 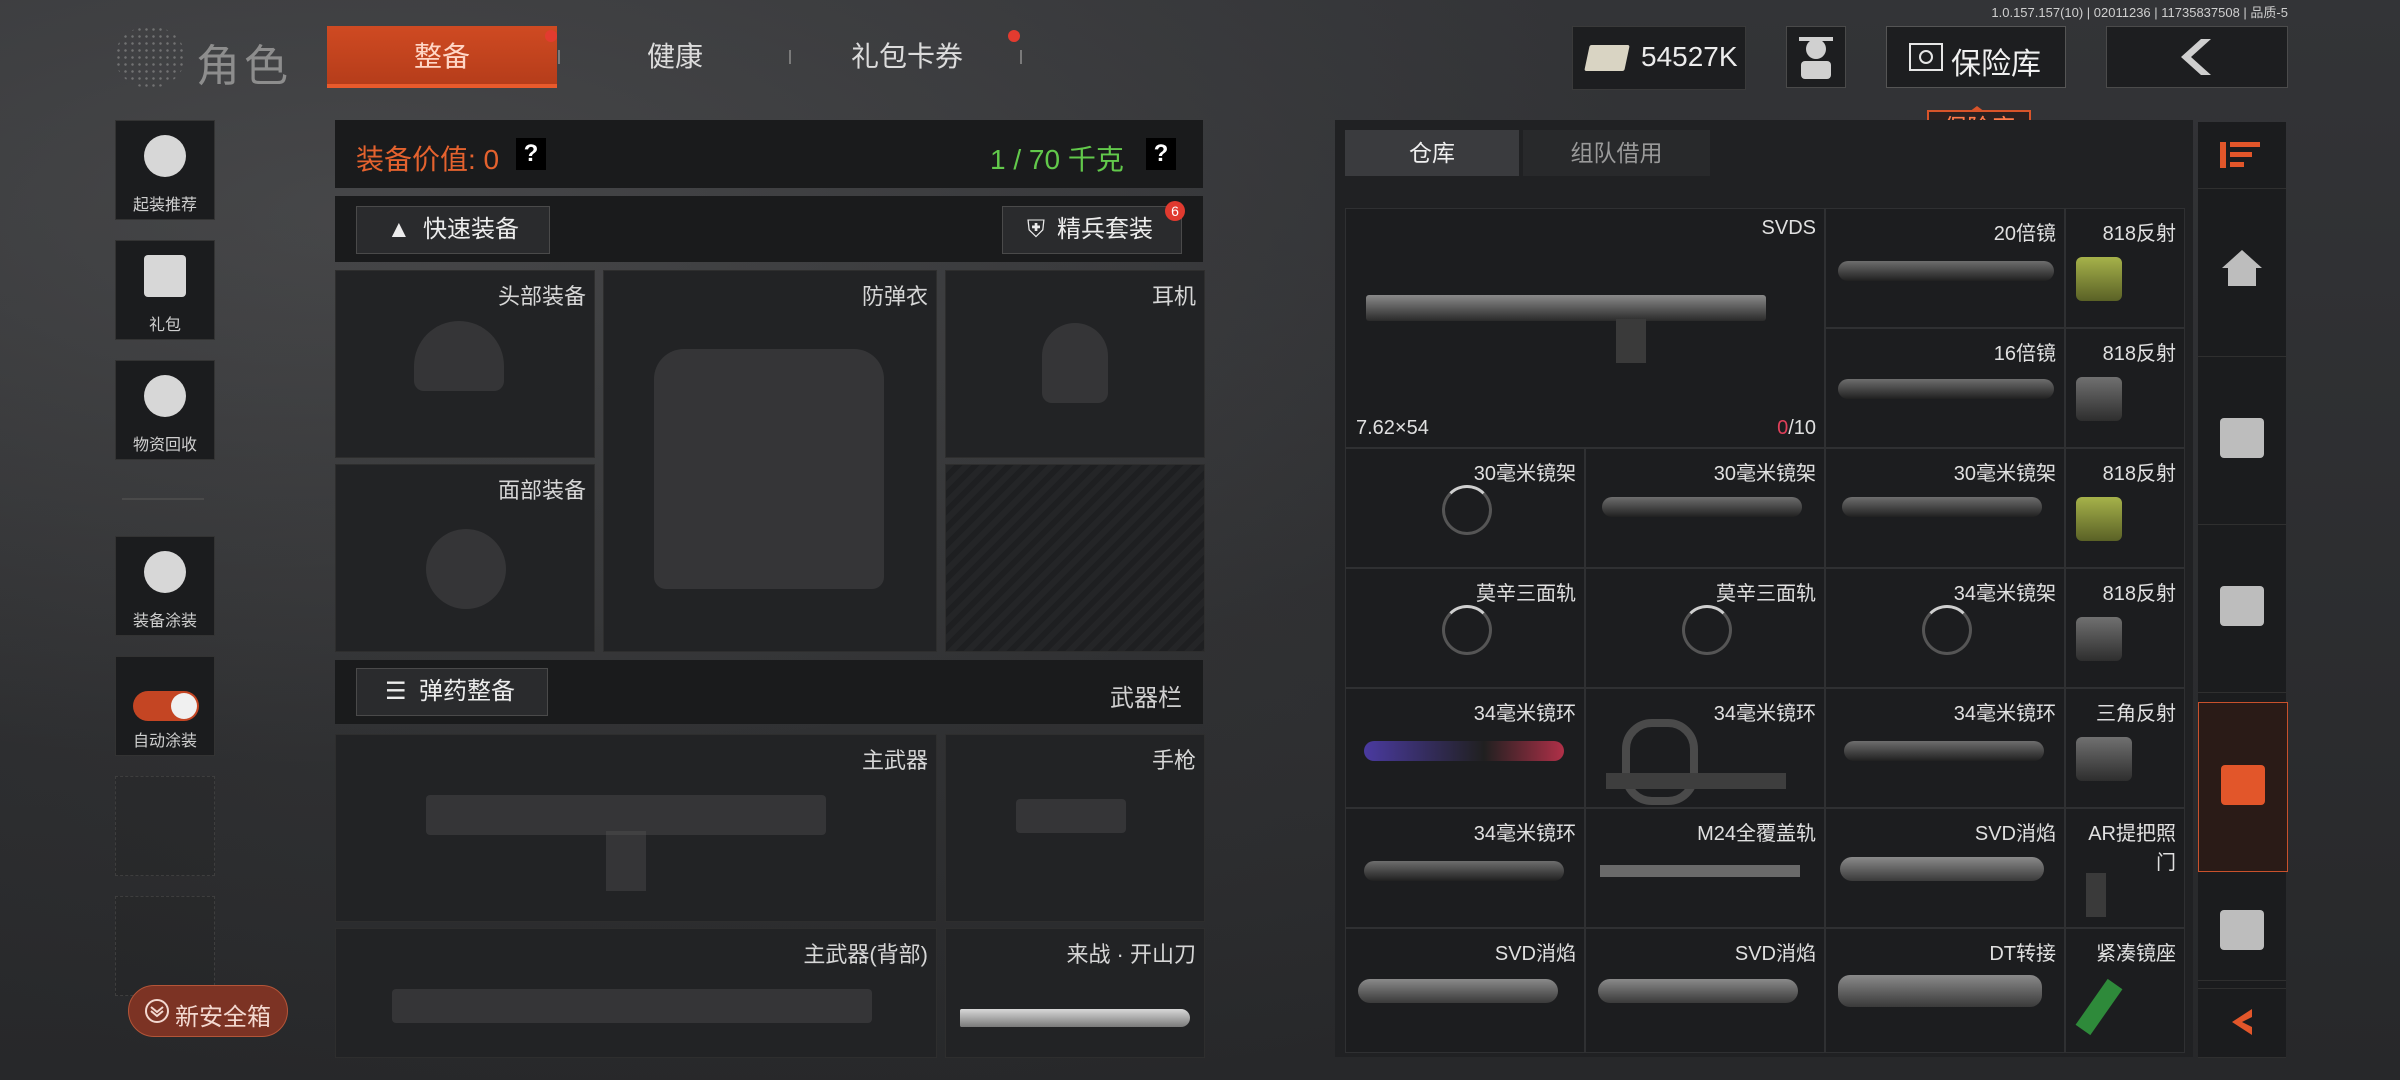 I want to click on tab-label: 整备, so click(x=441, y=56).